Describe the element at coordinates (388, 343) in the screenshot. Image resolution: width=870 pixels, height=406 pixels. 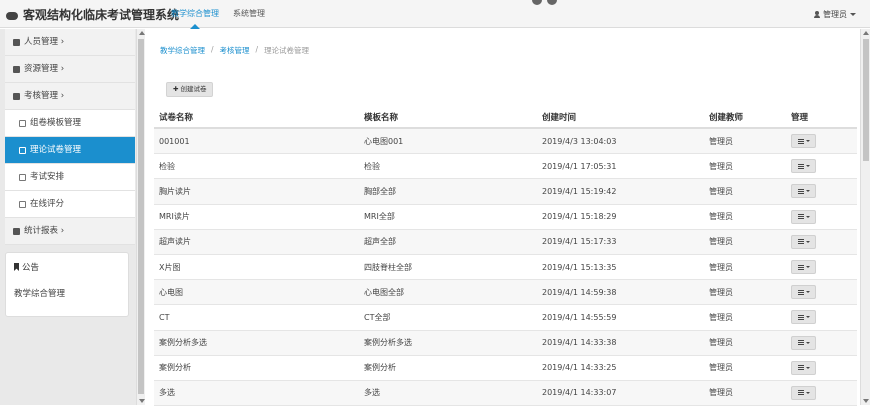
I see `cell-template-name: 案例分析多选` at that location.